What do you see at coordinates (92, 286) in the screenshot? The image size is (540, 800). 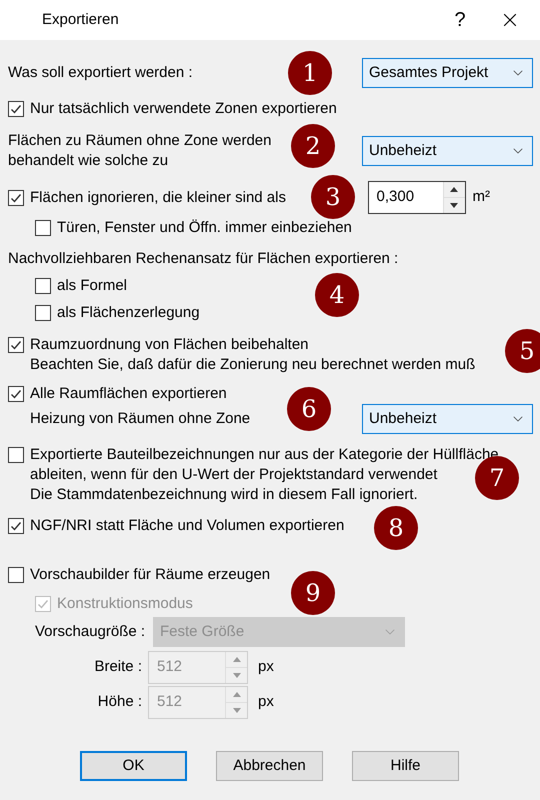 I see `checkbox-label: als Formel` at bounding box center [92, 286].